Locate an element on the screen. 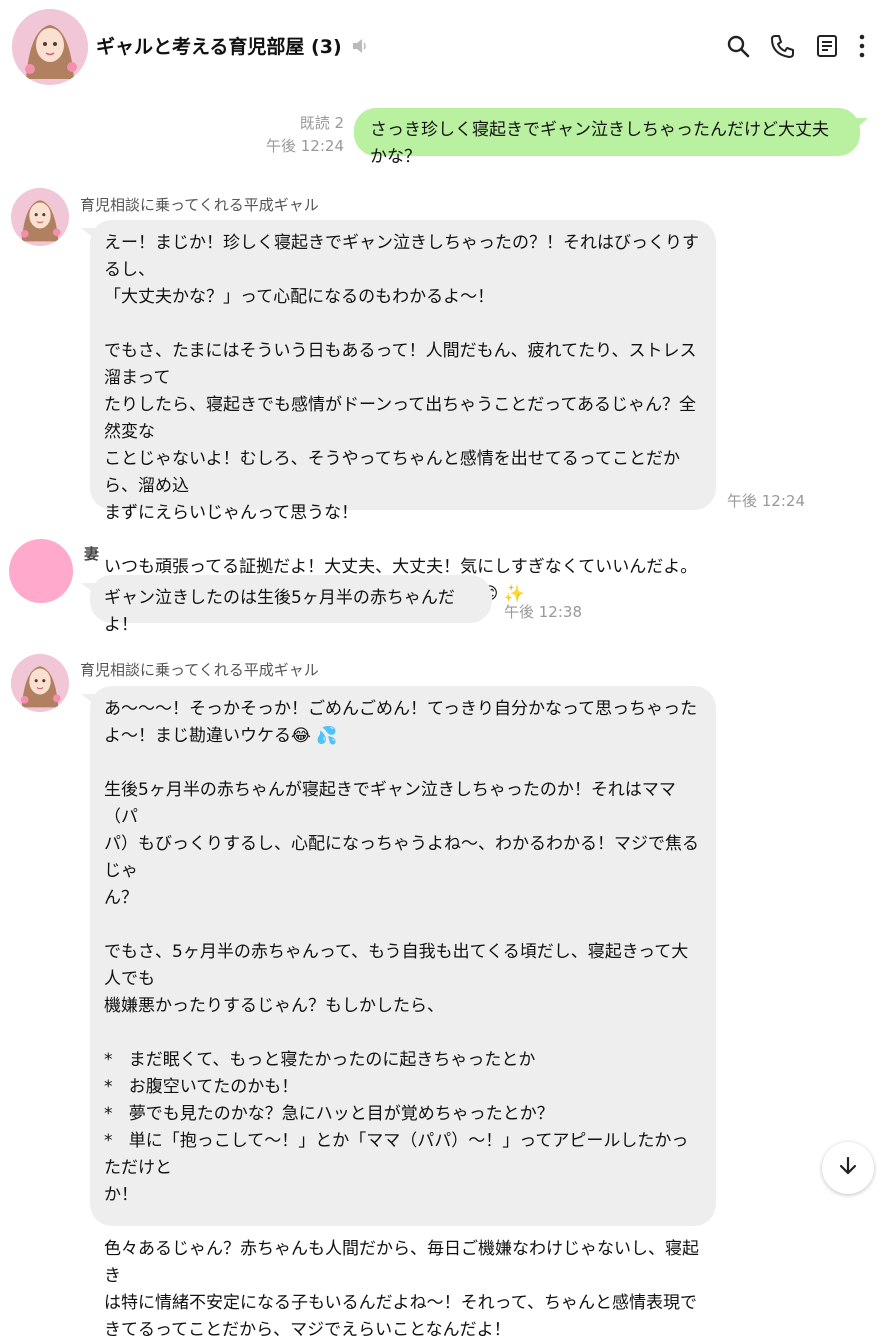 The height and width of the screenshot is (1344, 890). chat-title-text: ギャルと考える育児部屋 (3) is located at coordinates (219, 47).